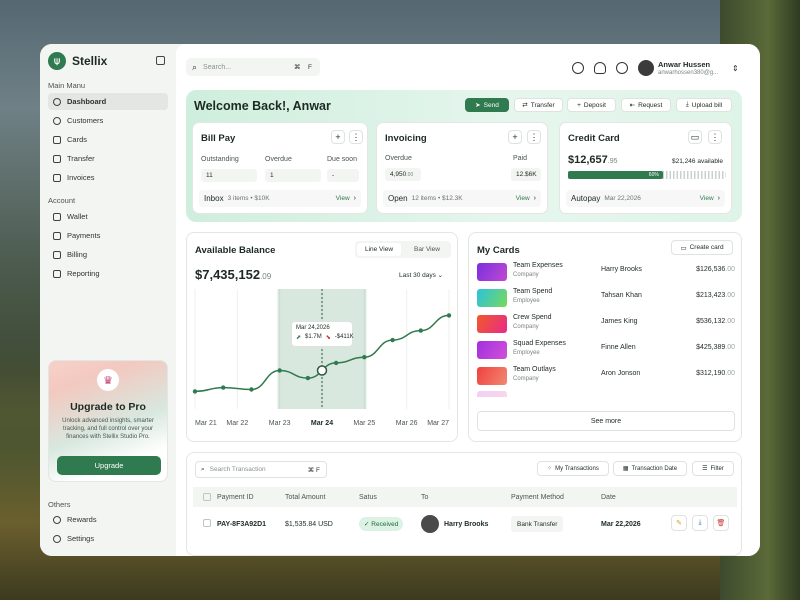  Describe the element at coordinates (706, 247) in the screenshot. I see `button-label: Create card` at that location.